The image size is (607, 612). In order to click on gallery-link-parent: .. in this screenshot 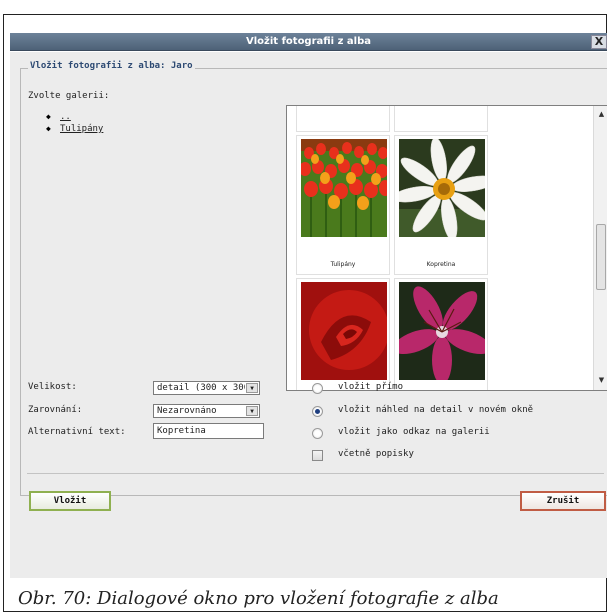, I will do `click(65, 117)`.